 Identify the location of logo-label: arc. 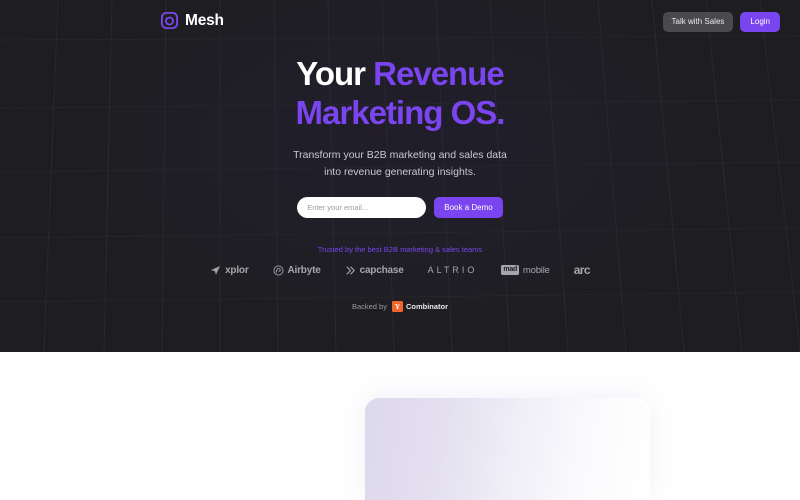
(582, 270).